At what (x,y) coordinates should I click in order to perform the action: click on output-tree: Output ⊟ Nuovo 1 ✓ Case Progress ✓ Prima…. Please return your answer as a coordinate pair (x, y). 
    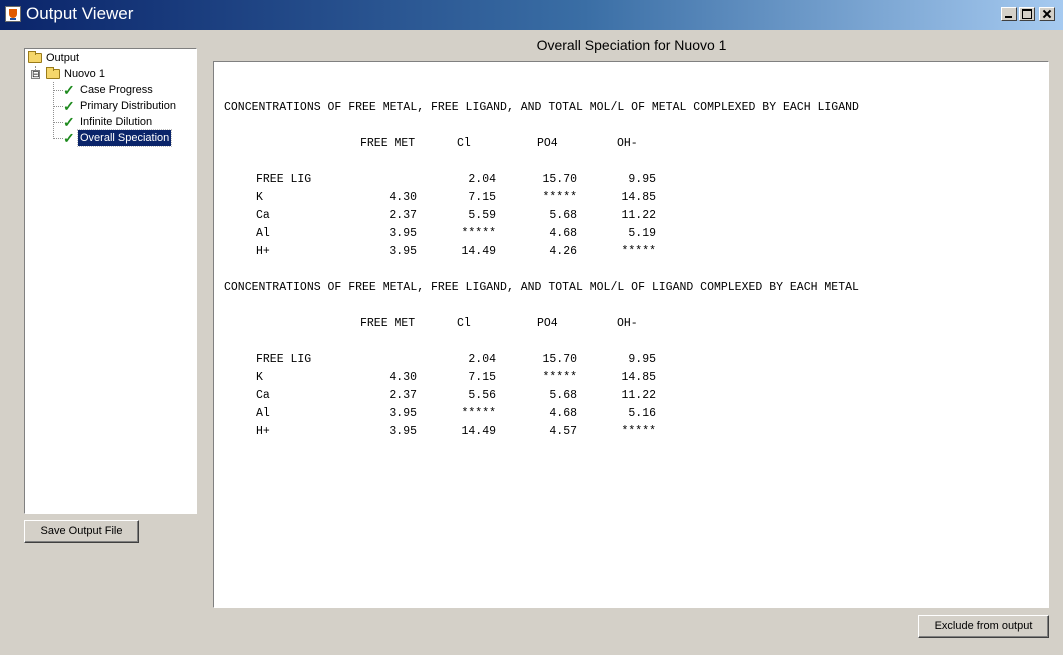
    Looking at the image, I should click on (110, 281).